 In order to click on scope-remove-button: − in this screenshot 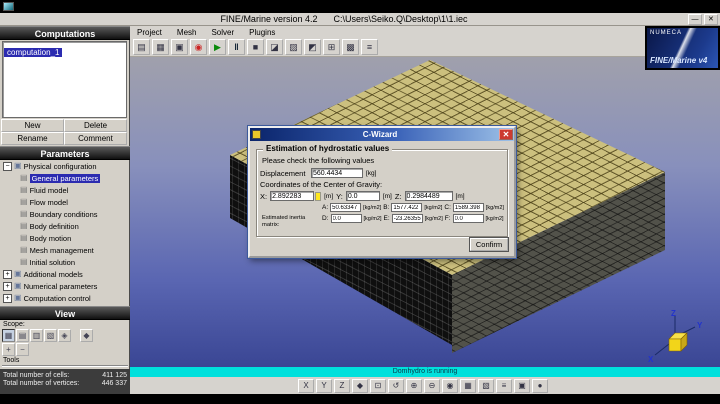, I will do `click(22, 349)`.